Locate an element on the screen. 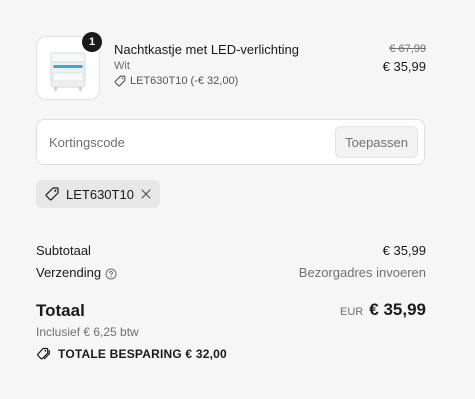 The width and height of the screenshot is (475, 399). vat-note: Inclusief € 6,25 btw is located at coordinates (87, 332).